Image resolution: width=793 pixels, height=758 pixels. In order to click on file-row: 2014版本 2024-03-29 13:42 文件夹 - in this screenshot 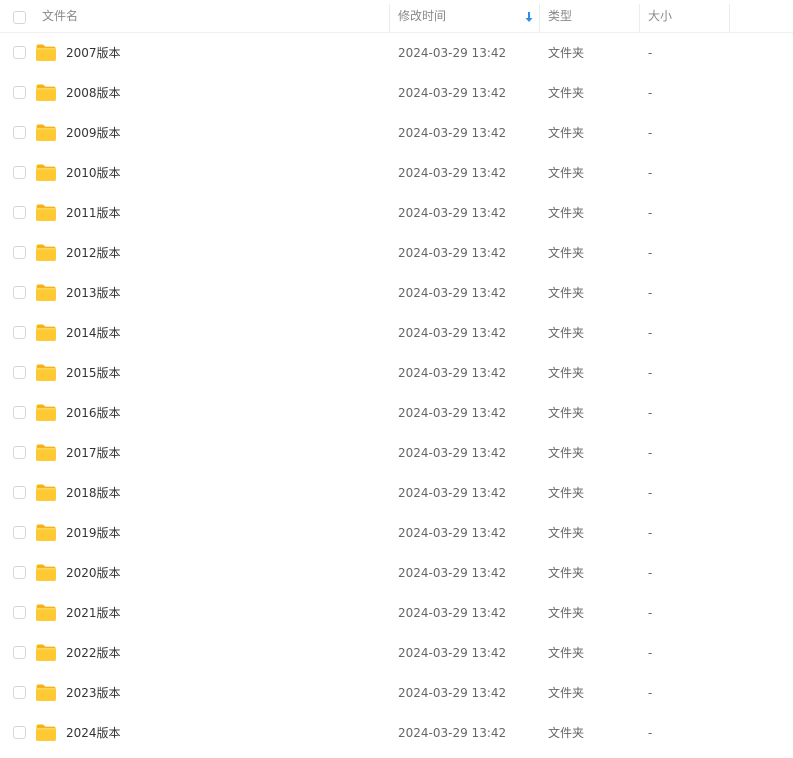, I will do `click(396, 333)`.